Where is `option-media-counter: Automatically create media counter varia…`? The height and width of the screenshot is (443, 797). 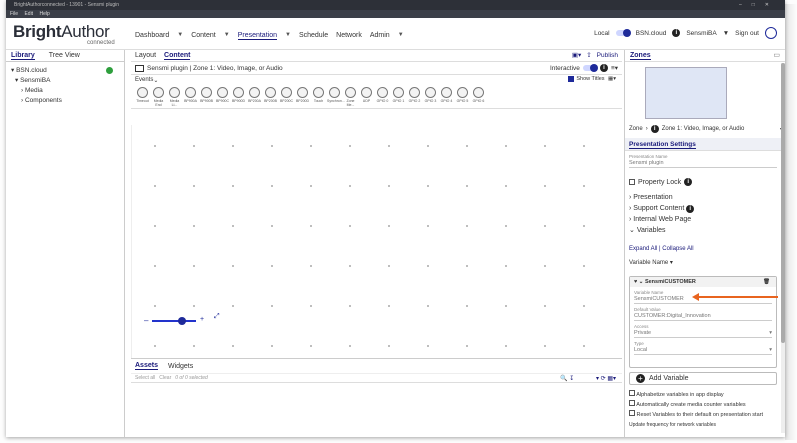 option-media-counter: Automatically create media counter varia… is located at coordinates (696, 405).